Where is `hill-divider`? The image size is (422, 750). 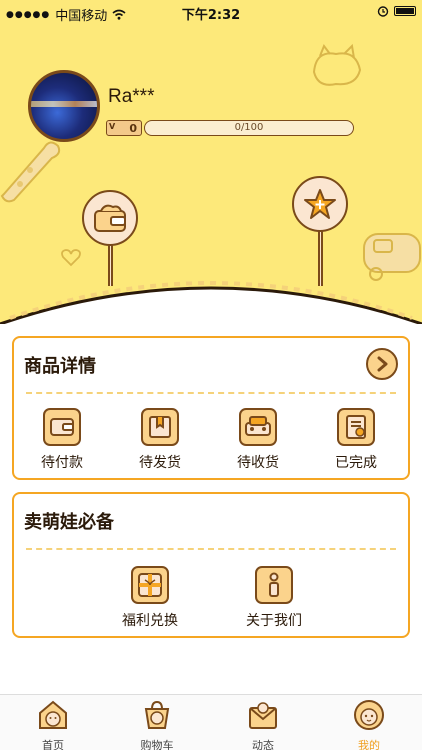 hill-divider is located at coordinates (211, 302).